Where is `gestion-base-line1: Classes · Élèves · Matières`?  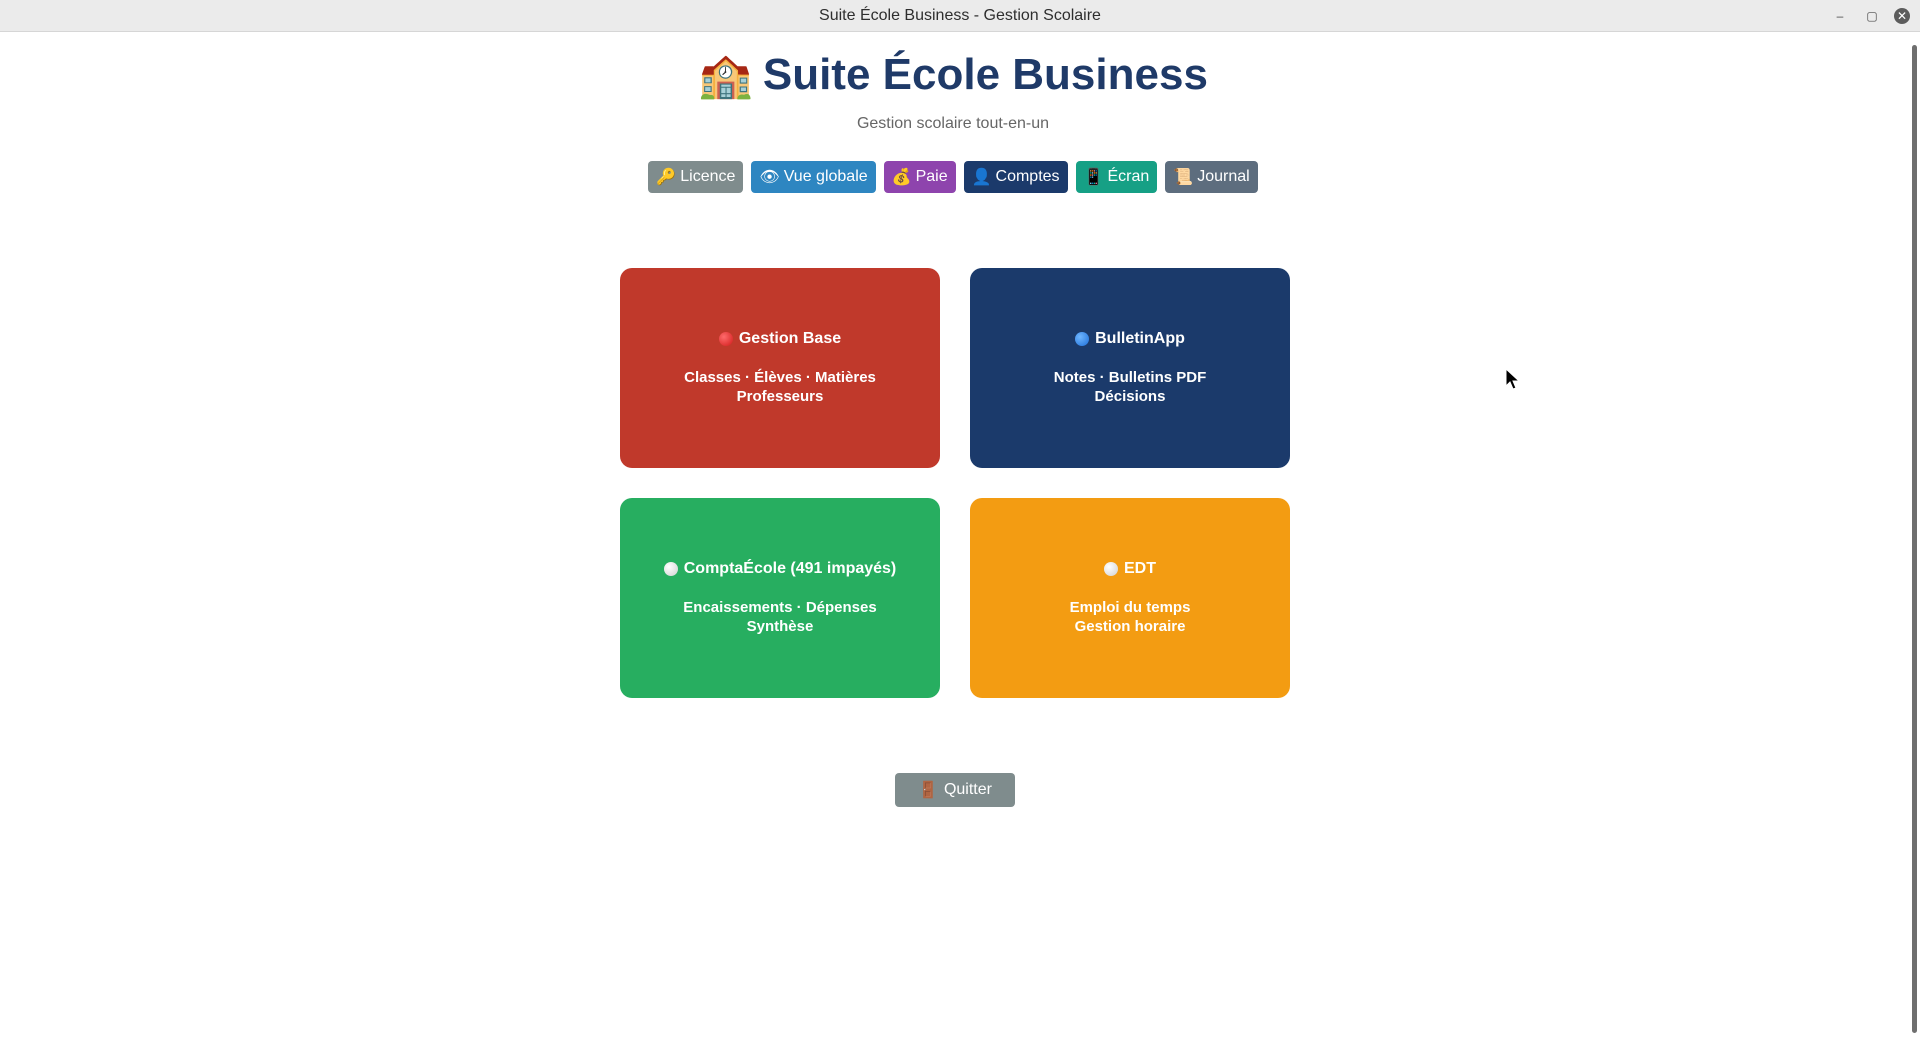
gestion-base-line1: Classes · Élèves · Matières is located at coordinates (780, 377).